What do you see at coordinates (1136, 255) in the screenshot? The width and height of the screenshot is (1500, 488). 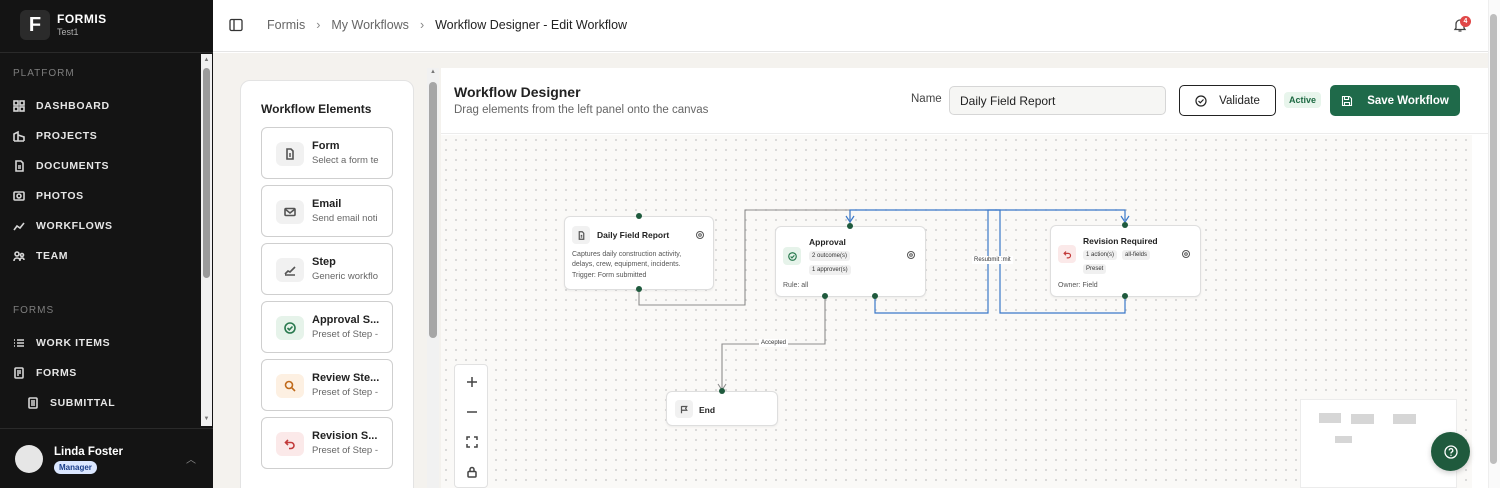 I see `fields-chip: all-fields` at bounding box center [1136, 255].